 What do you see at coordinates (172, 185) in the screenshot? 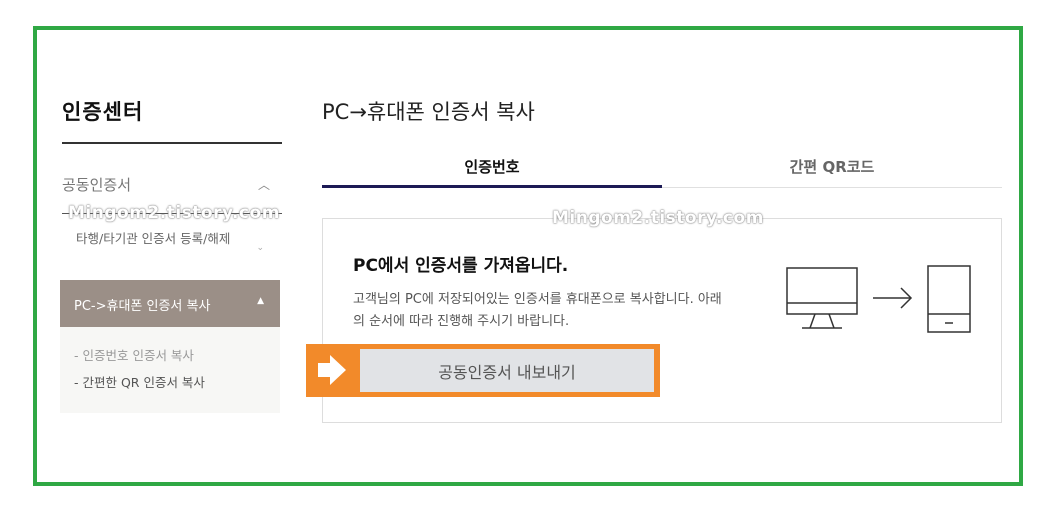
I see `sidebar-section-certificate: 공동인증서 ︿` at bounding box center [172, 185].